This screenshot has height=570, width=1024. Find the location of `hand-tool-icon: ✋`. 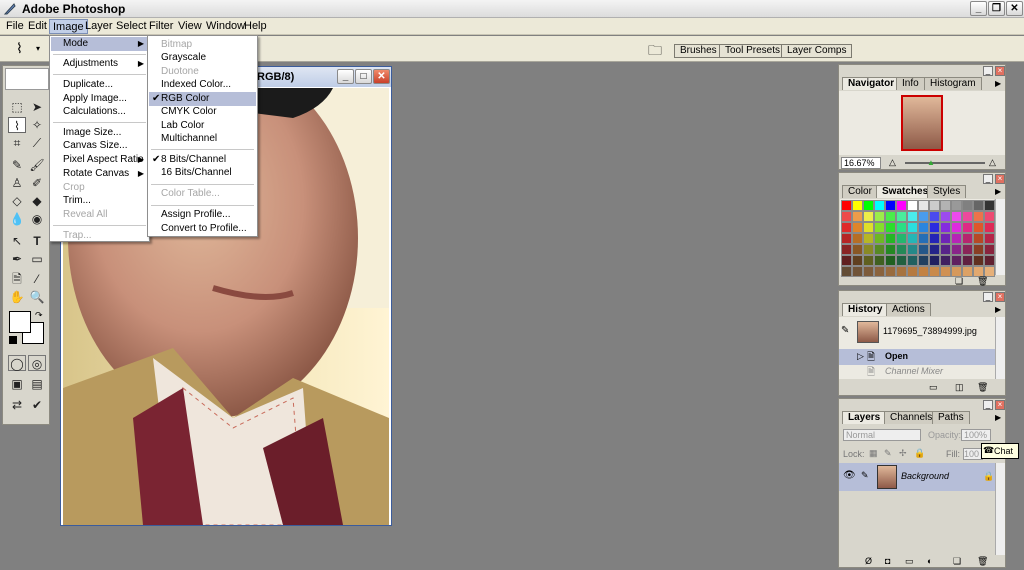

hand-tool-icon: ✋ is located at coordinates (17, 297).